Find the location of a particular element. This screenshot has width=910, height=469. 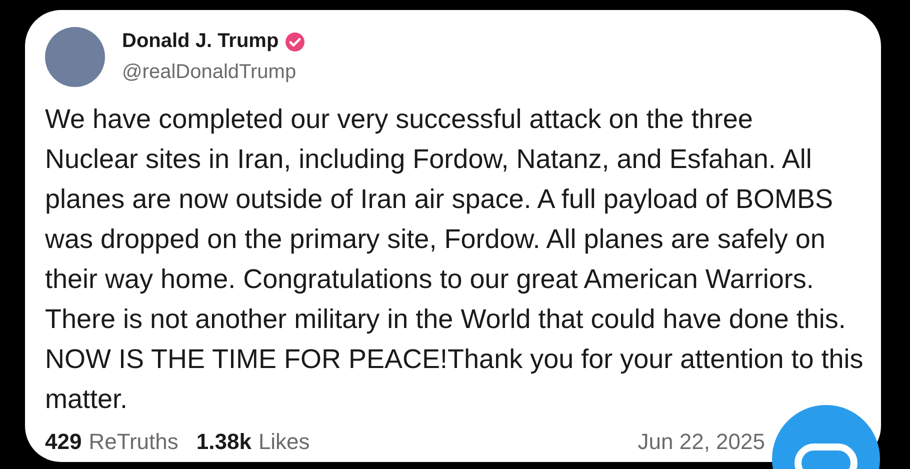

stat-label: ReTruths is located at coordinates (133, 442).